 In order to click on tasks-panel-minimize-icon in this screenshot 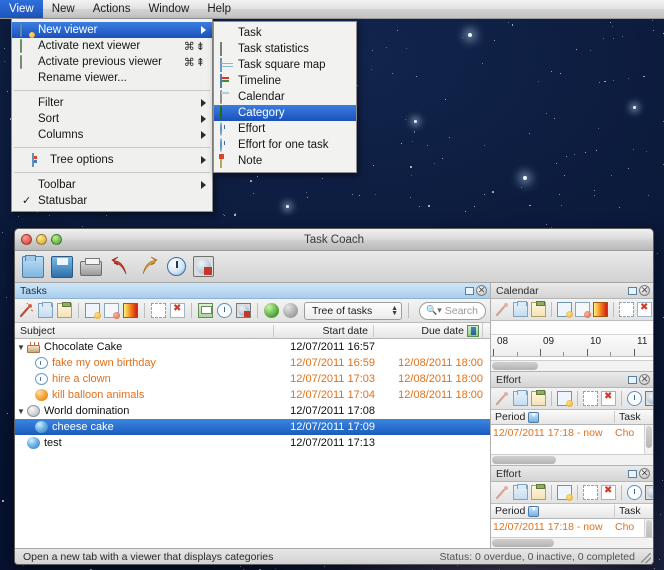, I will do `click(469, 291)`.